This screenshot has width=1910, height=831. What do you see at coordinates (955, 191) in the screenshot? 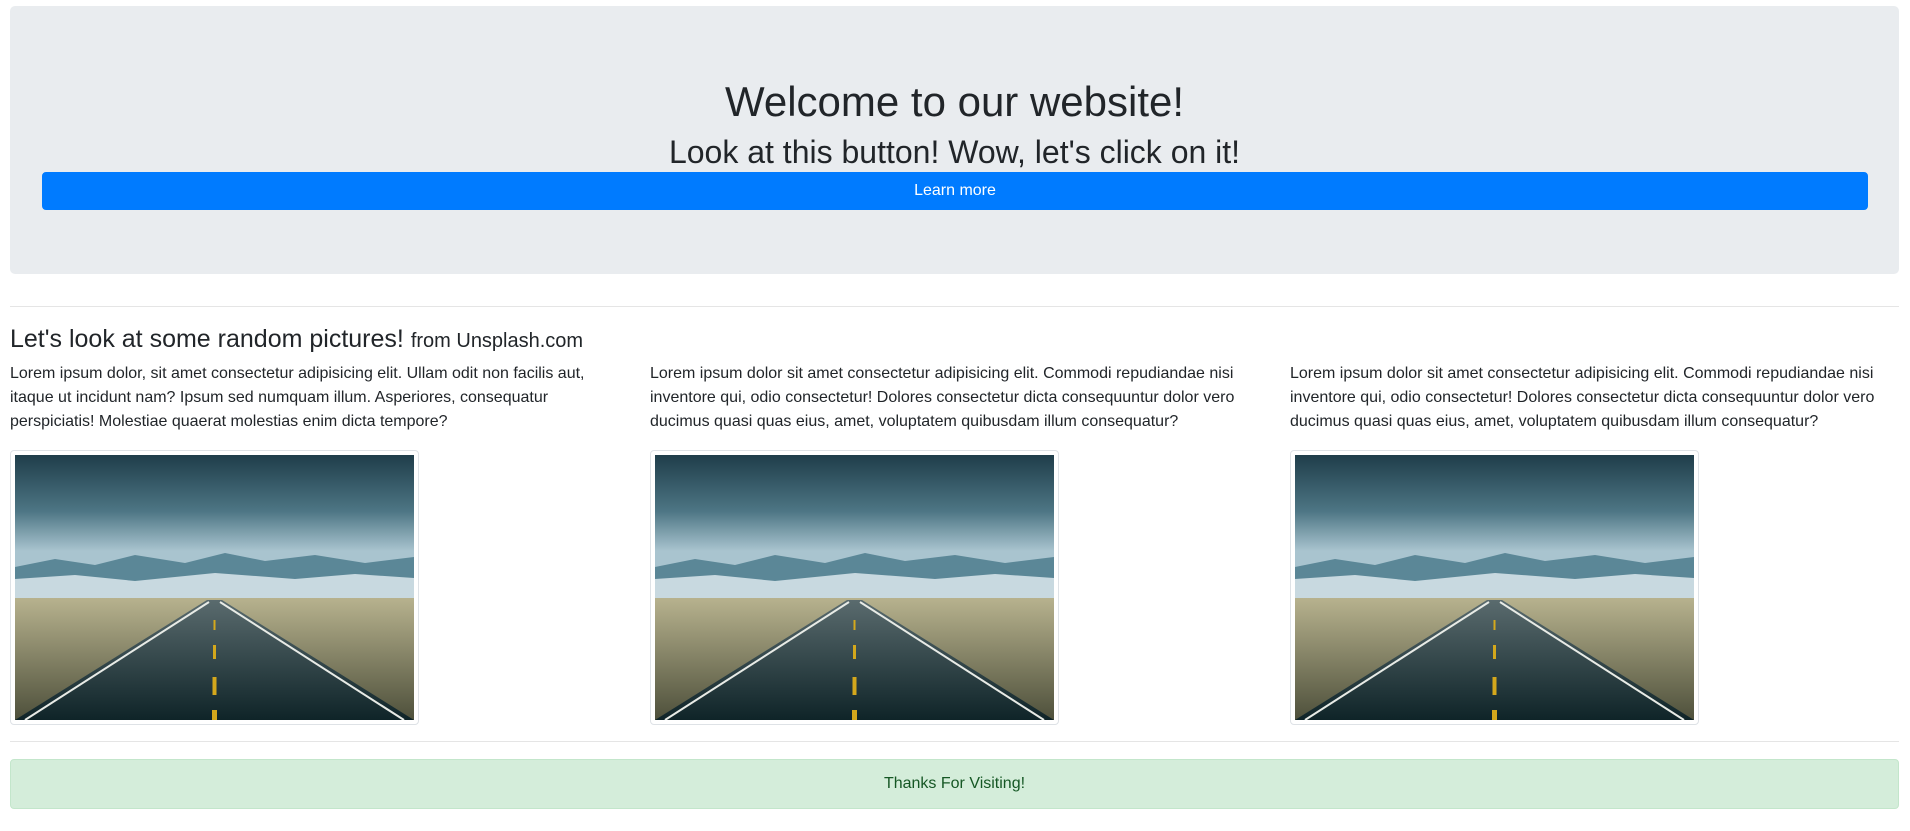
I see `learn-more-button: Learn more` at bounding box center [955, 191].